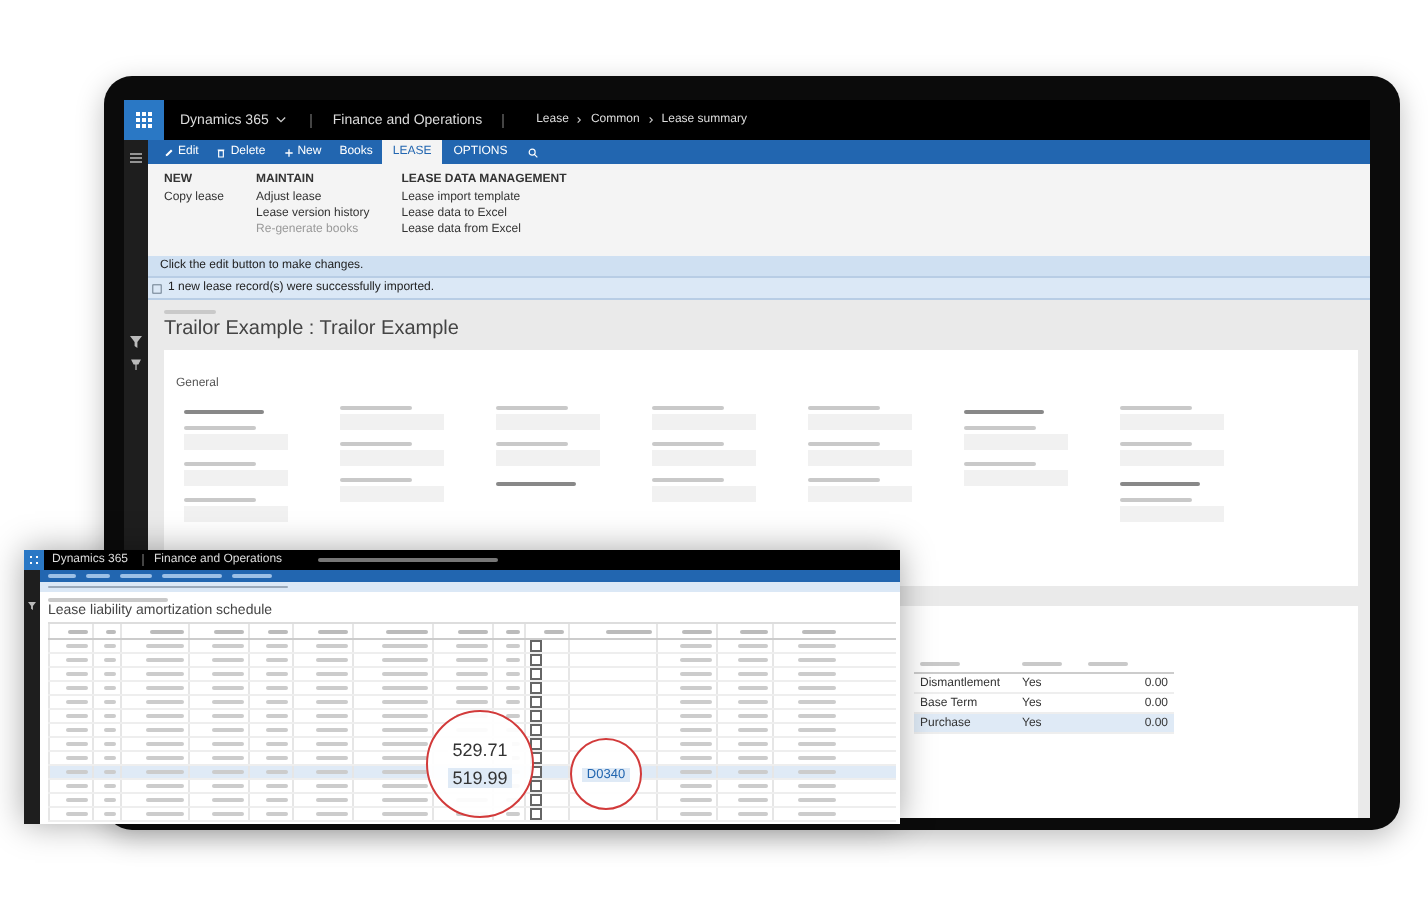 The width and height of the screenshot is (1428, 908). What do you see at coordinates (311, 329) in the screenshot?
I see `page-title: Trailor Example` at bounding box center [311, 329].